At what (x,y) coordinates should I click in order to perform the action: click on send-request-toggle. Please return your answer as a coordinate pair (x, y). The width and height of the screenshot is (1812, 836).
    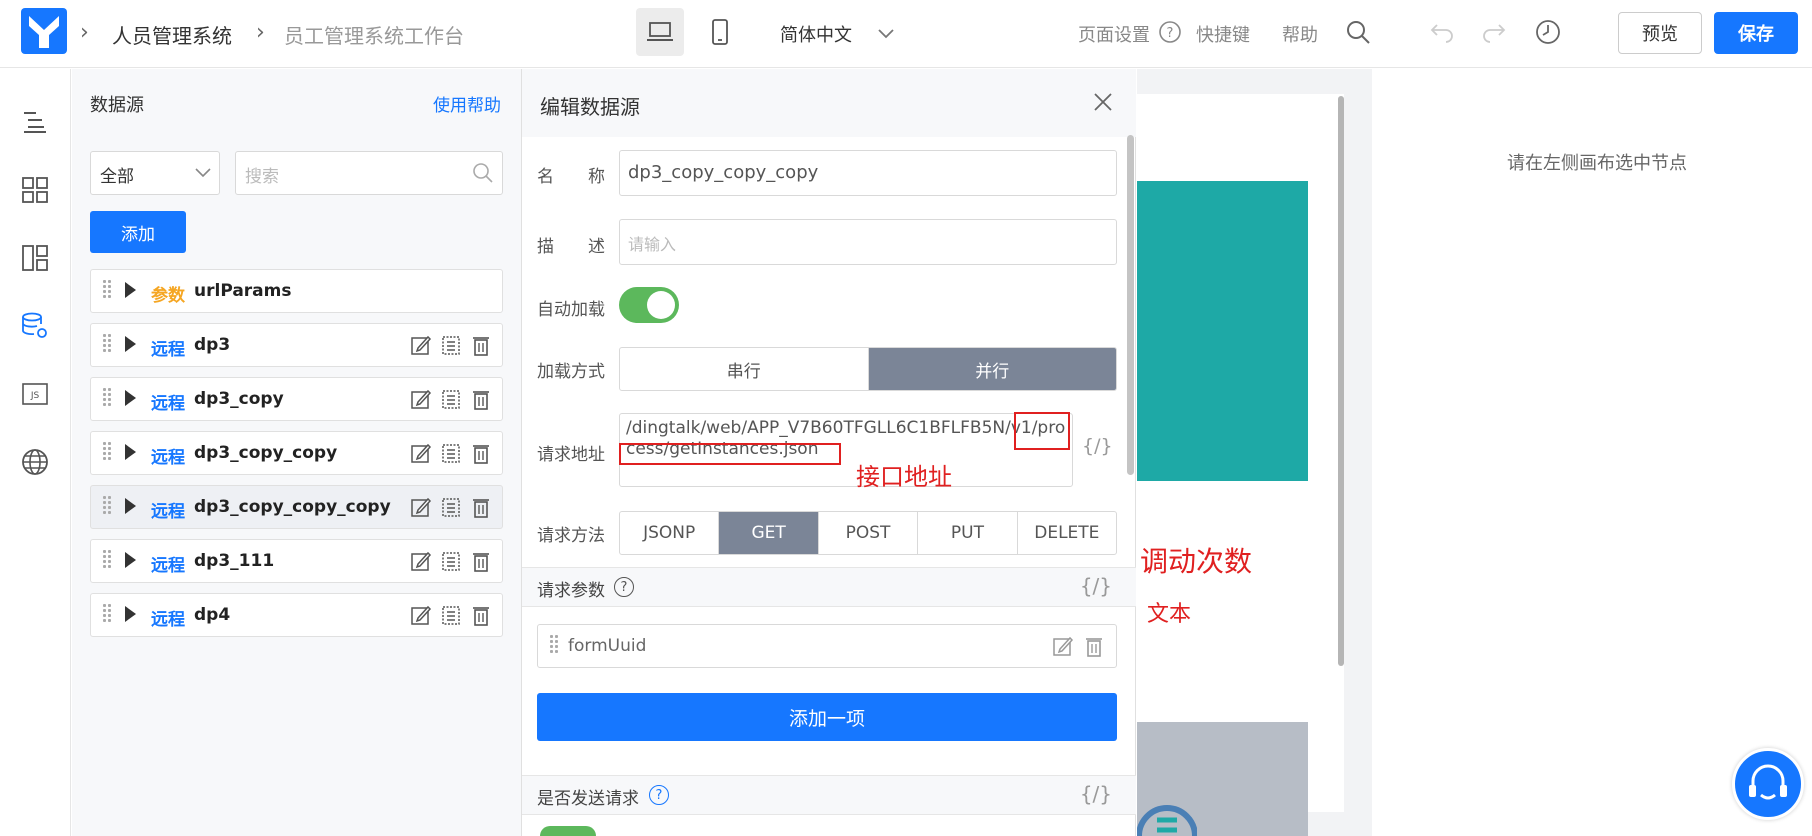
    Looking at the image, I should click on (568, 831).